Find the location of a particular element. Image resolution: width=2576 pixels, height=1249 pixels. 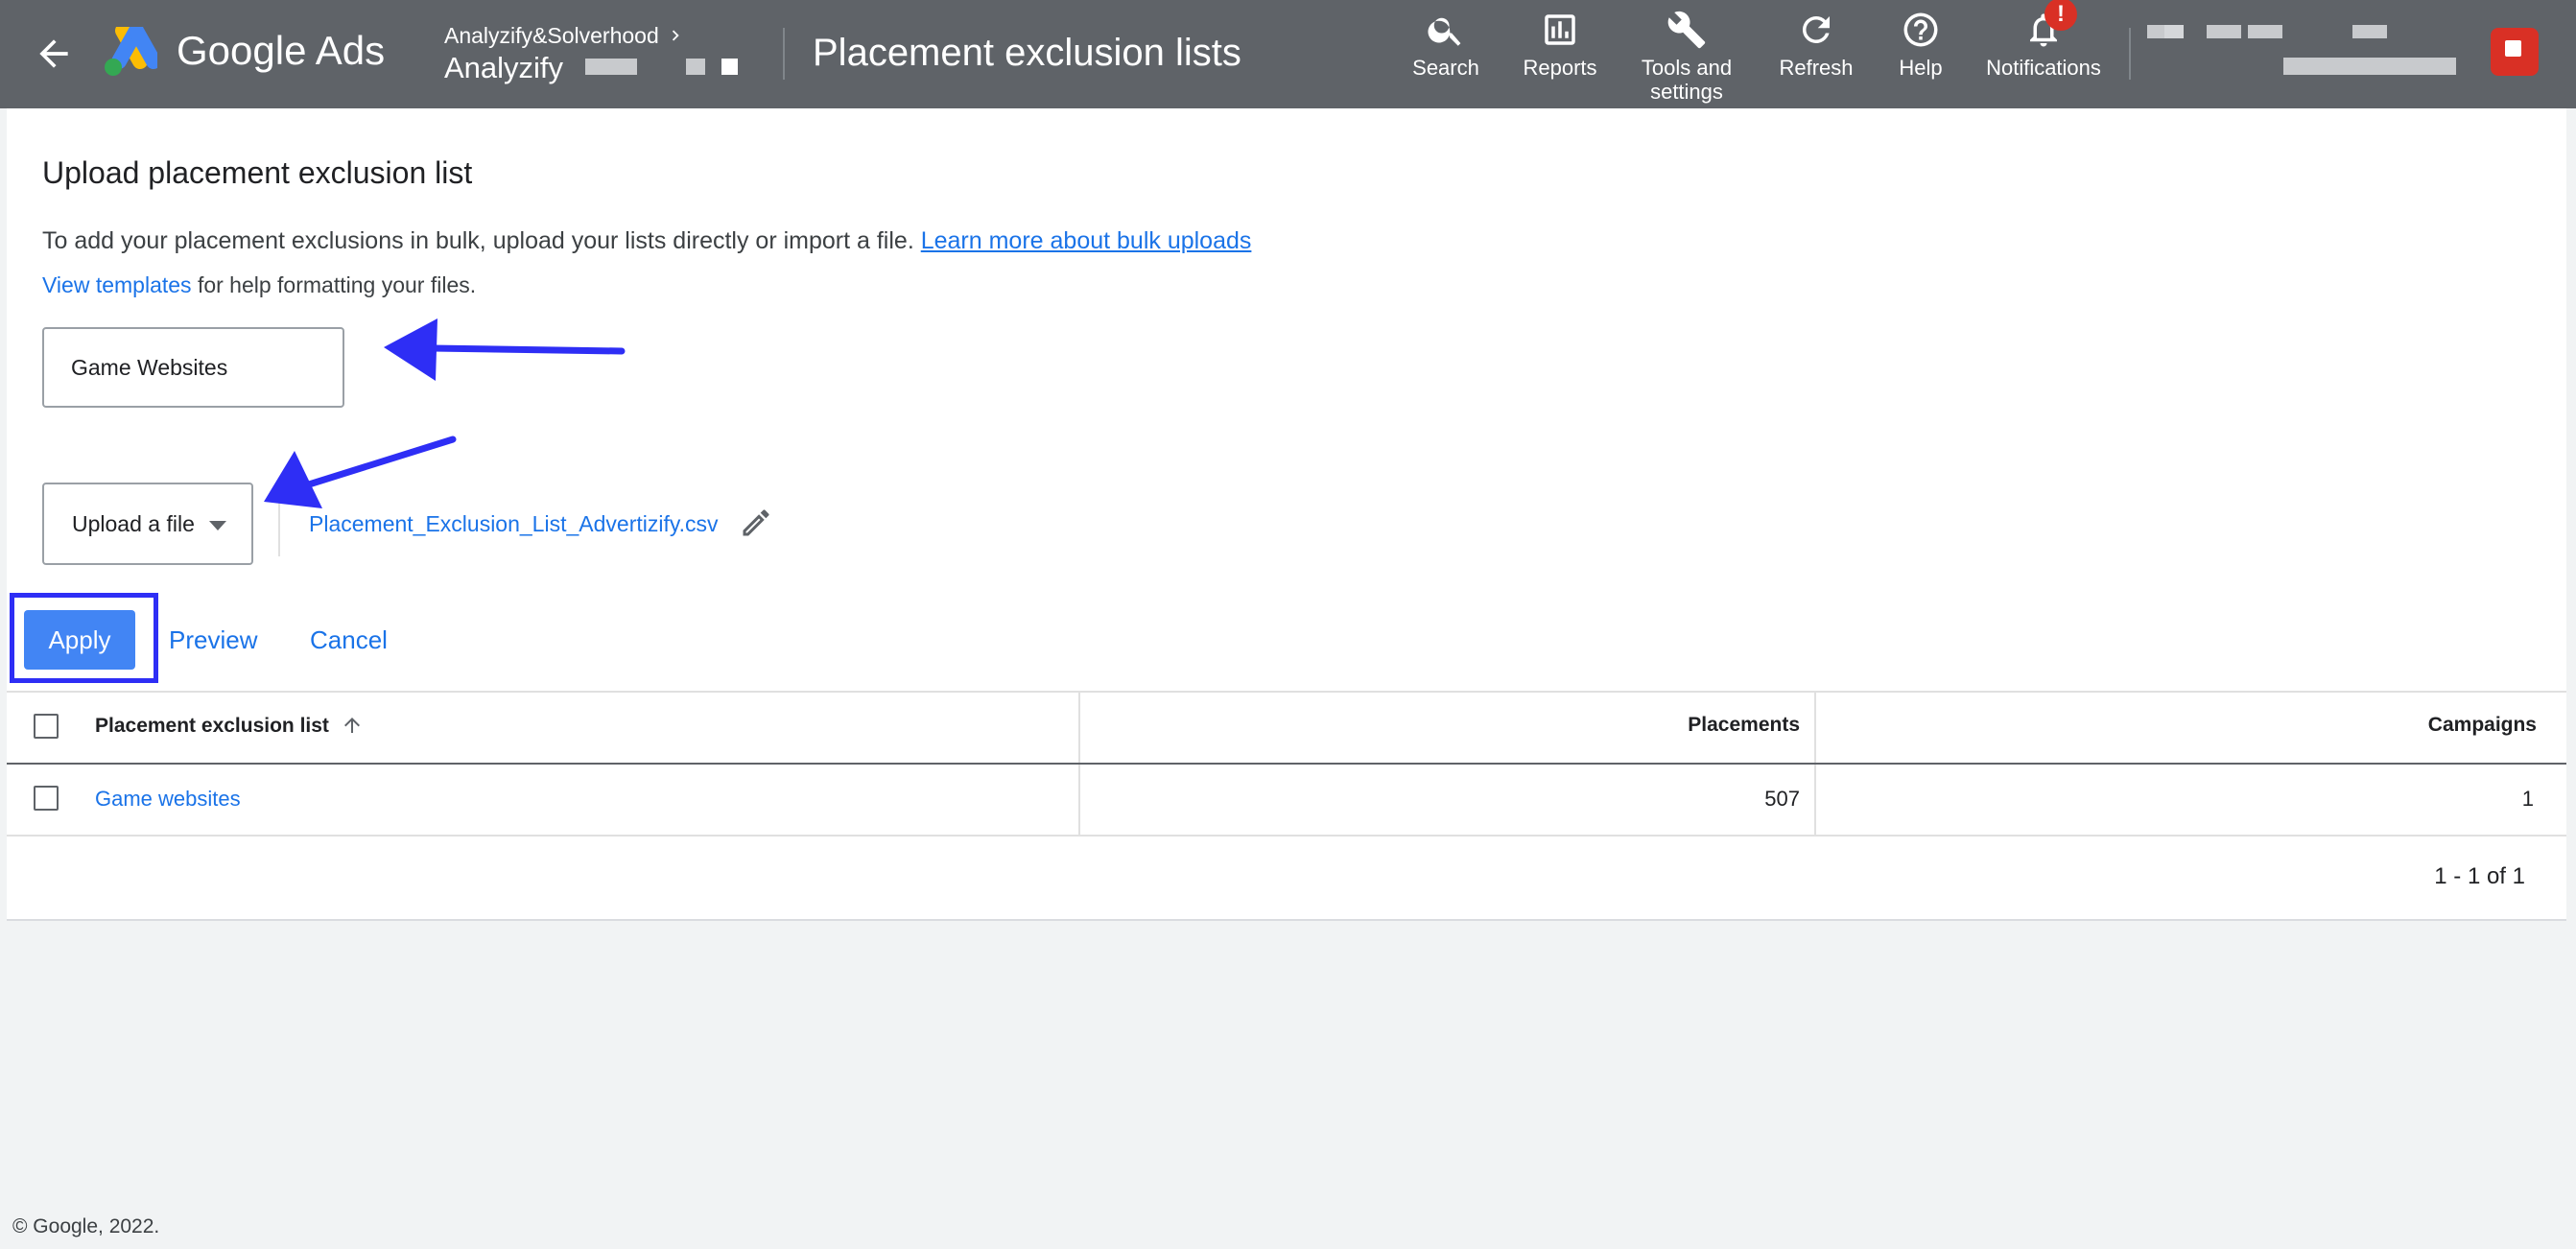

avatar is located at coordinates (2515, 52).